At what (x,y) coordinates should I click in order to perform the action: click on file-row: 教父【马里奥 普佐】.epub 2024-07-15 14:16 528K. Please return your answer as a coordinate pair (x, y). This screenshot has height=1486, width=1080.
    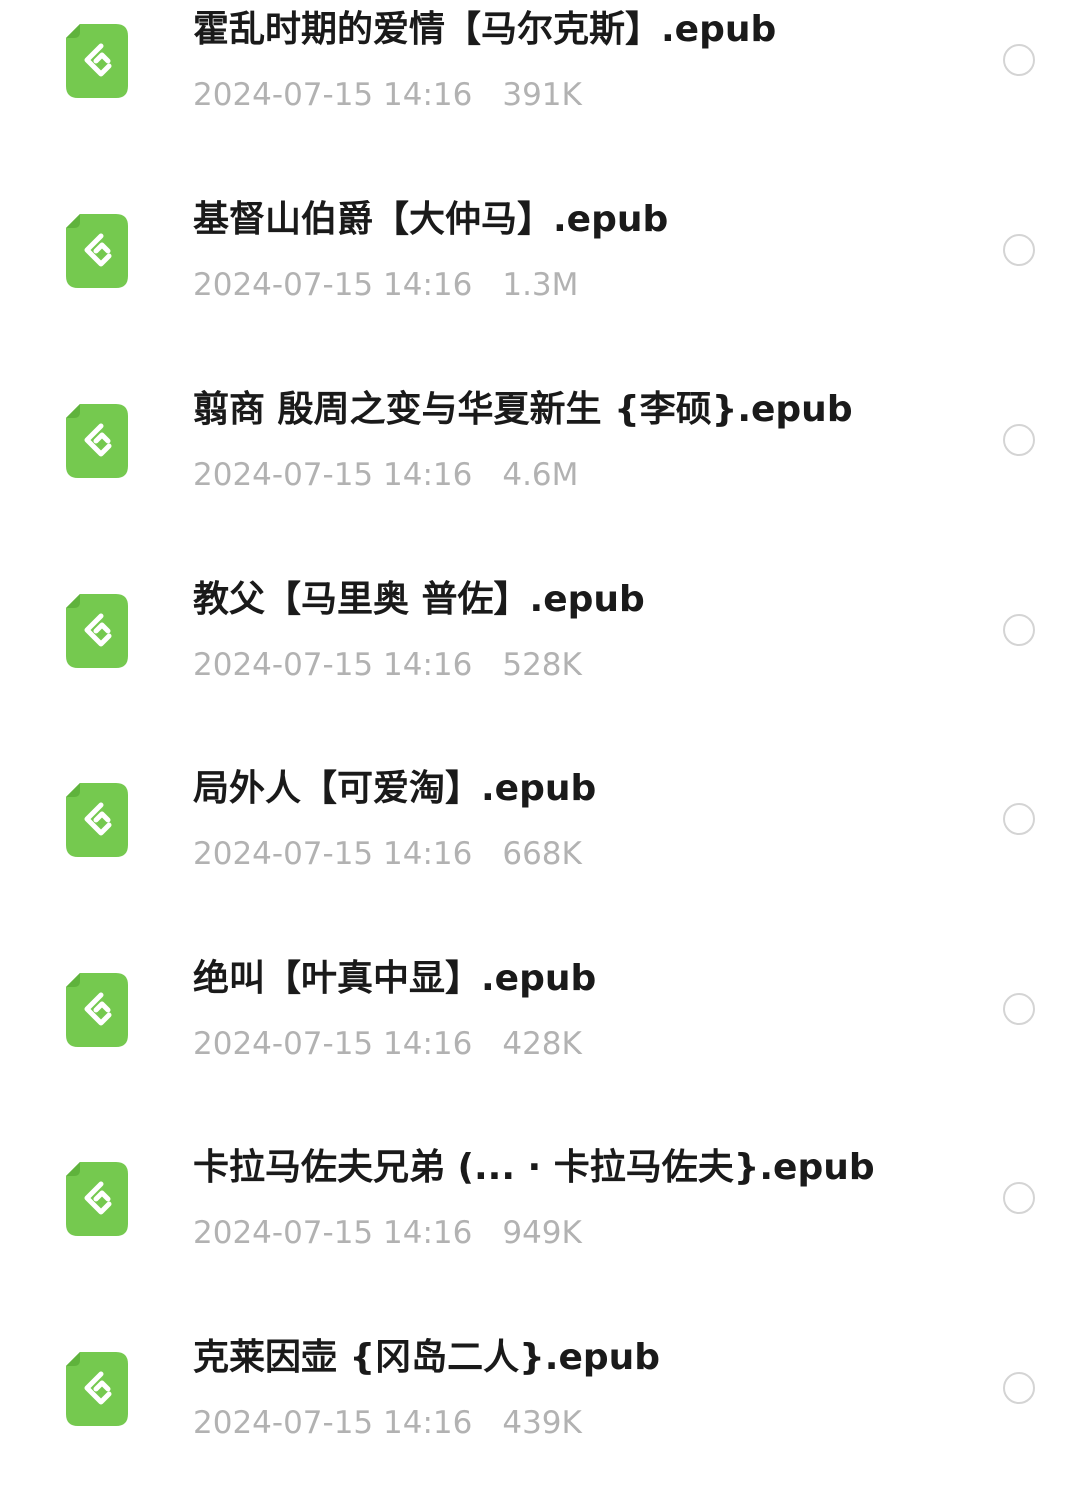
    Looking at the image, I should click on (540, 653).